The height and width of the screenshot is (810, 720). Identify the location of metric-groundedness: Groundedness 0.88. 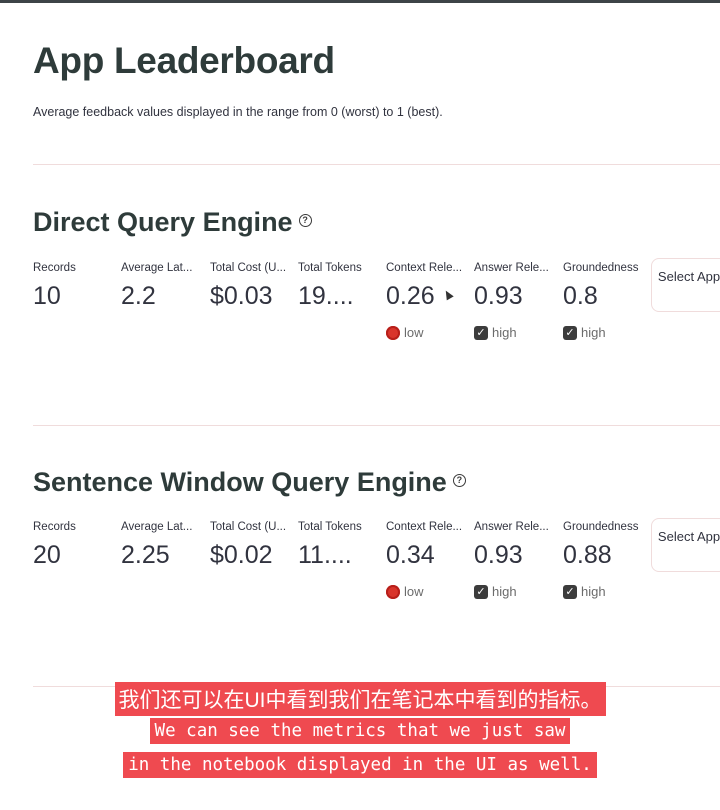
(606, 545).